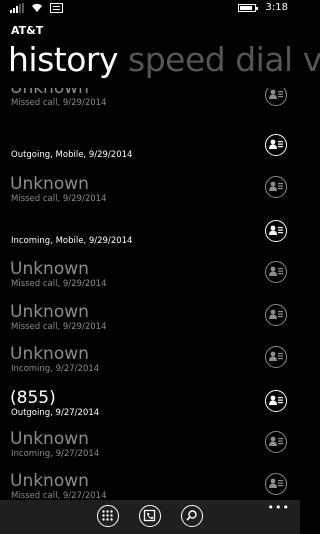  I want to click on app-bar: •••, so click(150, 517).